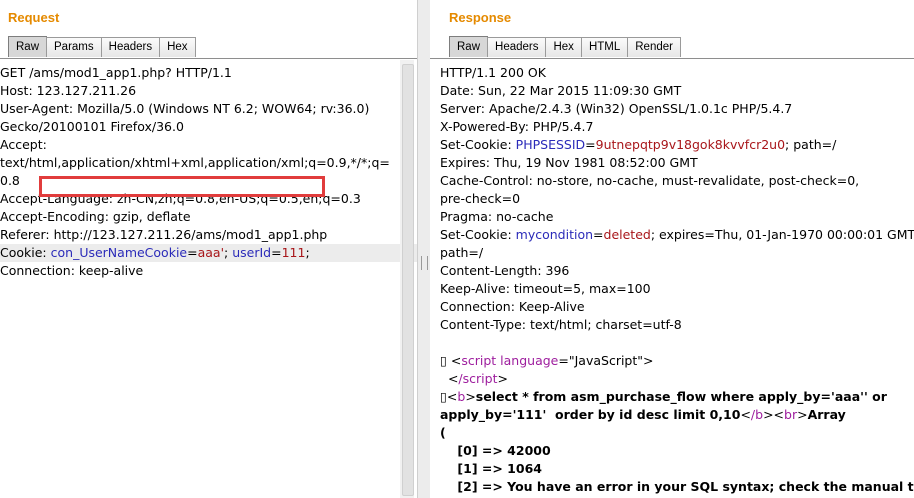 The height and width of the screenshot is (498, 914). I want to click on request-line: GET /ams/mod1_app1.php? HTTP/1.1, so click(116, 72).